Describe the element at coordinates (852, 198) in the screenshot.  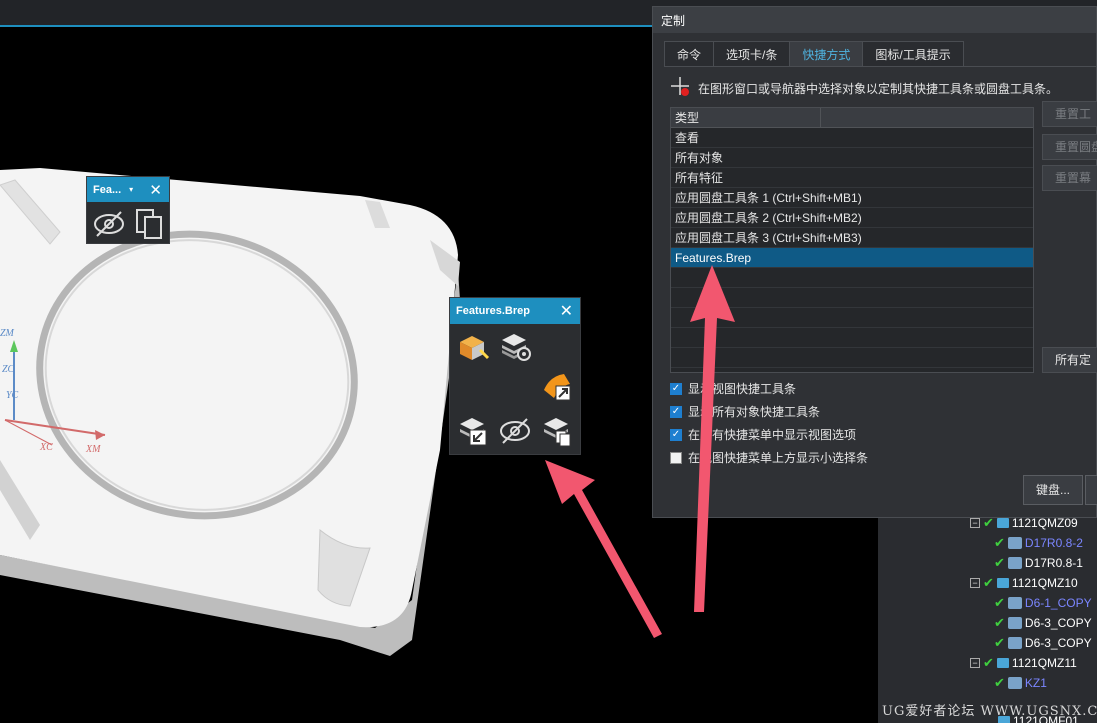
I see `table-row: 应用圆盘工具条 1 (Ctrl+Shift+MB1)` at that location.